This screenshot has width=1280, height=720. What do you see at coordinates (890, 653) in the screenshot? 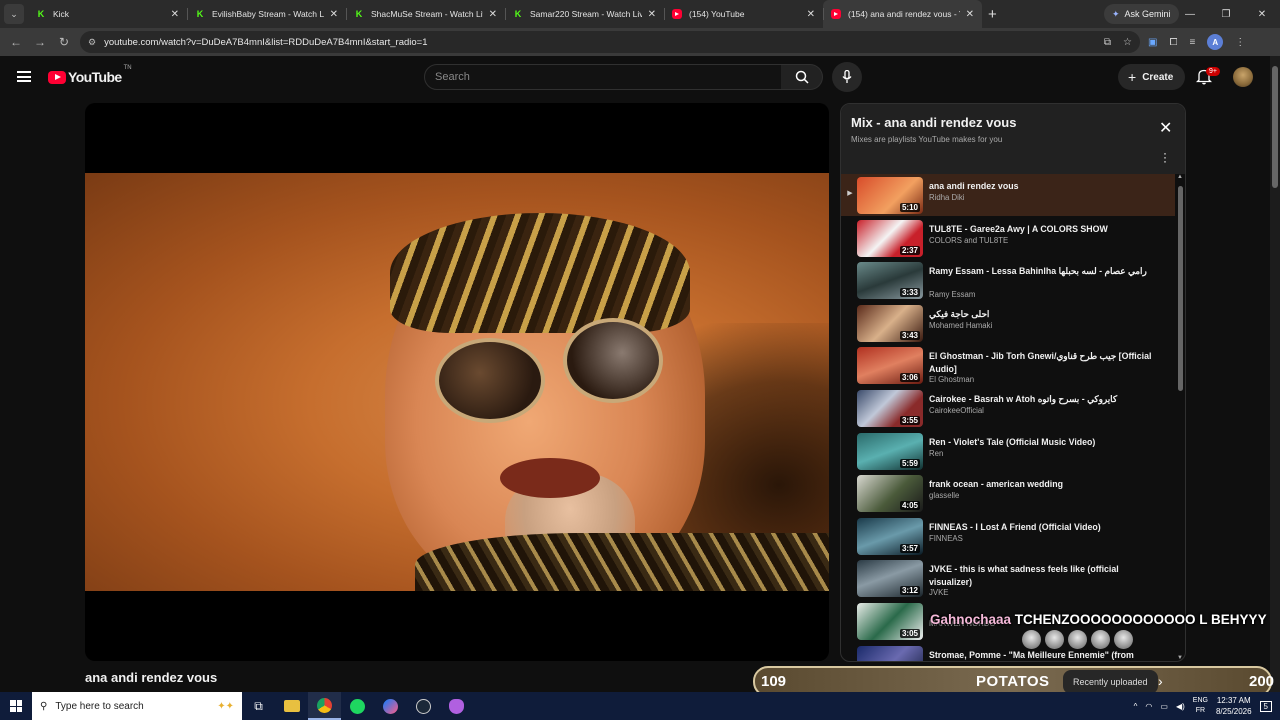
I see `playlist-thumbnail` at bounding box center [890, 653].